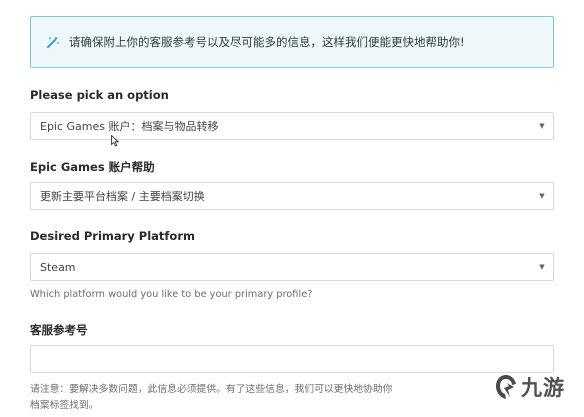  What do you see at coordinates (122, 196) in the screenshot?
I see `help-topic-select-value: 更新主要平台档案 / 主要档案切换` at bounding box center [122, 196].